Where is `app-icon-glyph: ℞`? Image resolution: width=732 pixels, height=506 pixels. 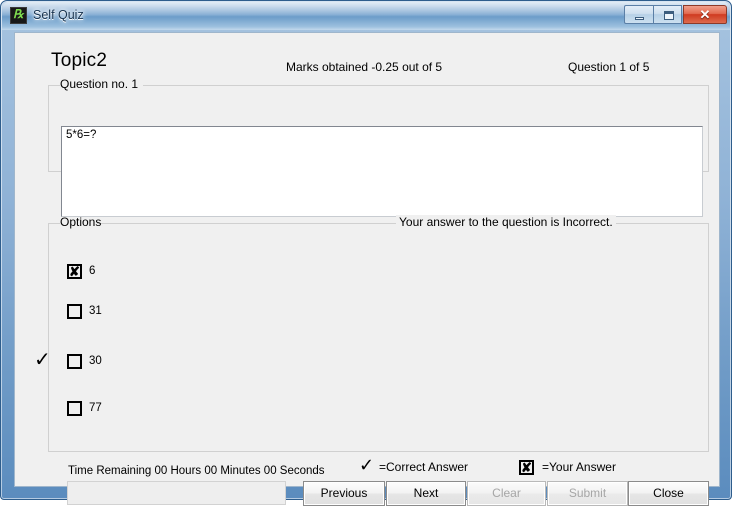
app-icon-glyph: ℞ is located at coordinates (18, 14).